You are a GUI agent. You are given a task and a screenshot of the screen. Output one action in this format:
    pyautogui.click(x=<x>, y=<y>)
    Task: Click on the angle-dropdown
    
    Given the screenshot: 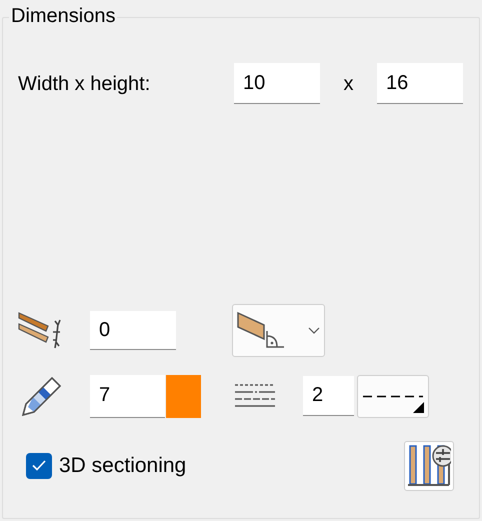 What is the action you would take?
    pyautogui.click(x=278, y=330)
    